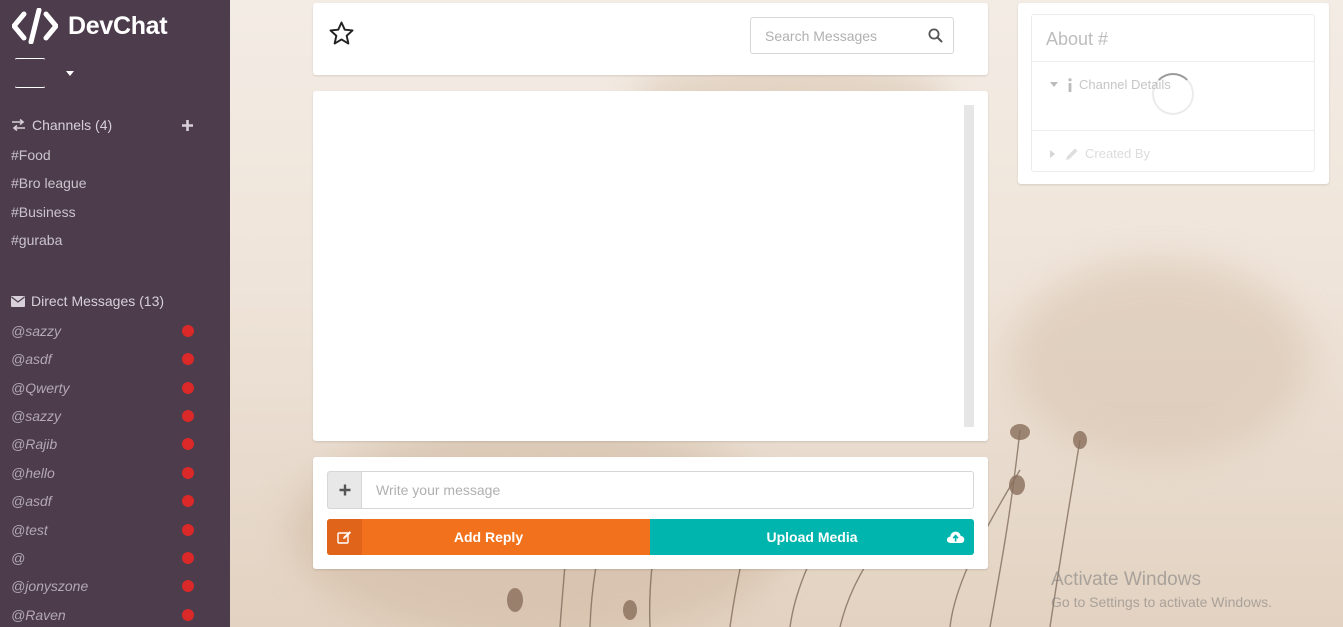 The height and width of the screenshot is (627, 1343). What do you see at coordinates (30, 73) in the screenshot?
I see `avatar` at bounding box center [30, 73].